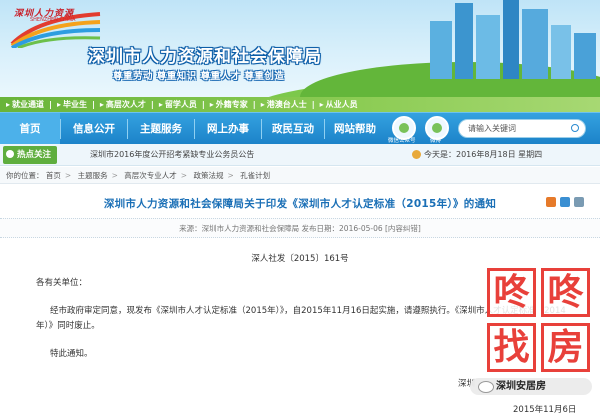  Describe the element at coordinates (93, 175) in the screenshot. I see `breadcrumb-item: 主题服务` at that location.